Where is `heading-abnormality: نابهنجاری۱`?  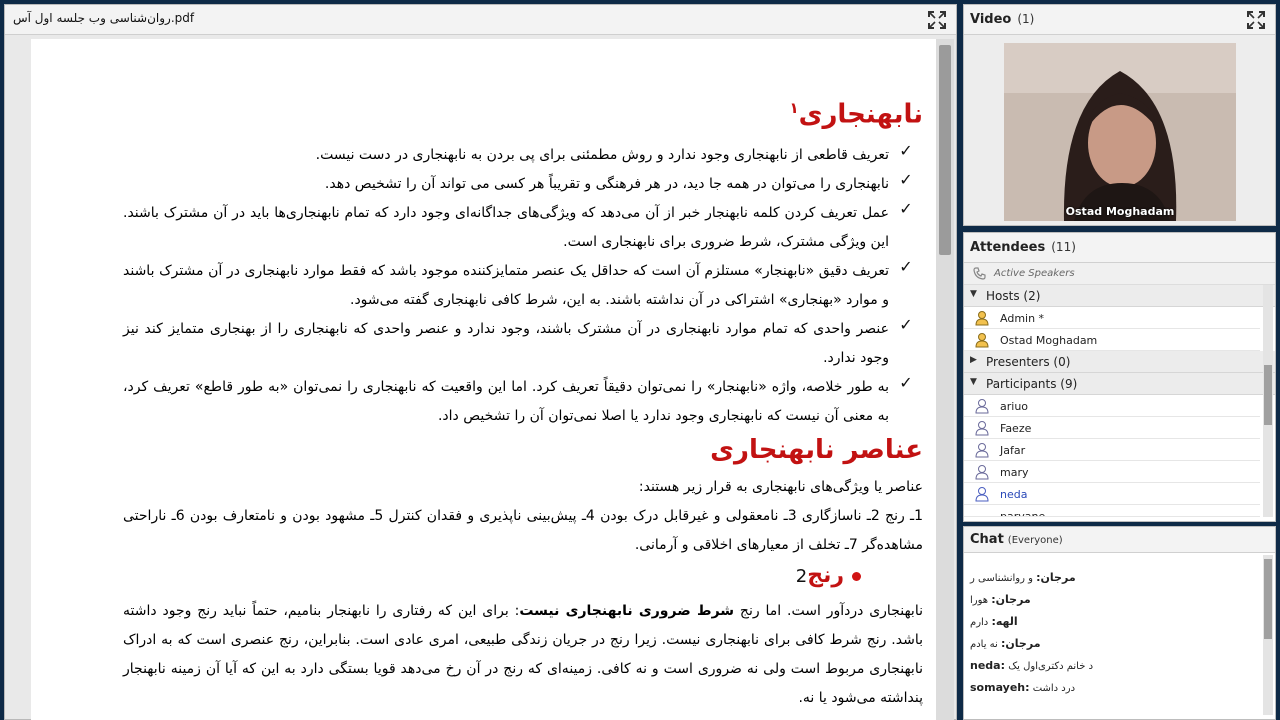
heading-abnormality: نابهنجاری۱ is located at coordinates (856, 114).